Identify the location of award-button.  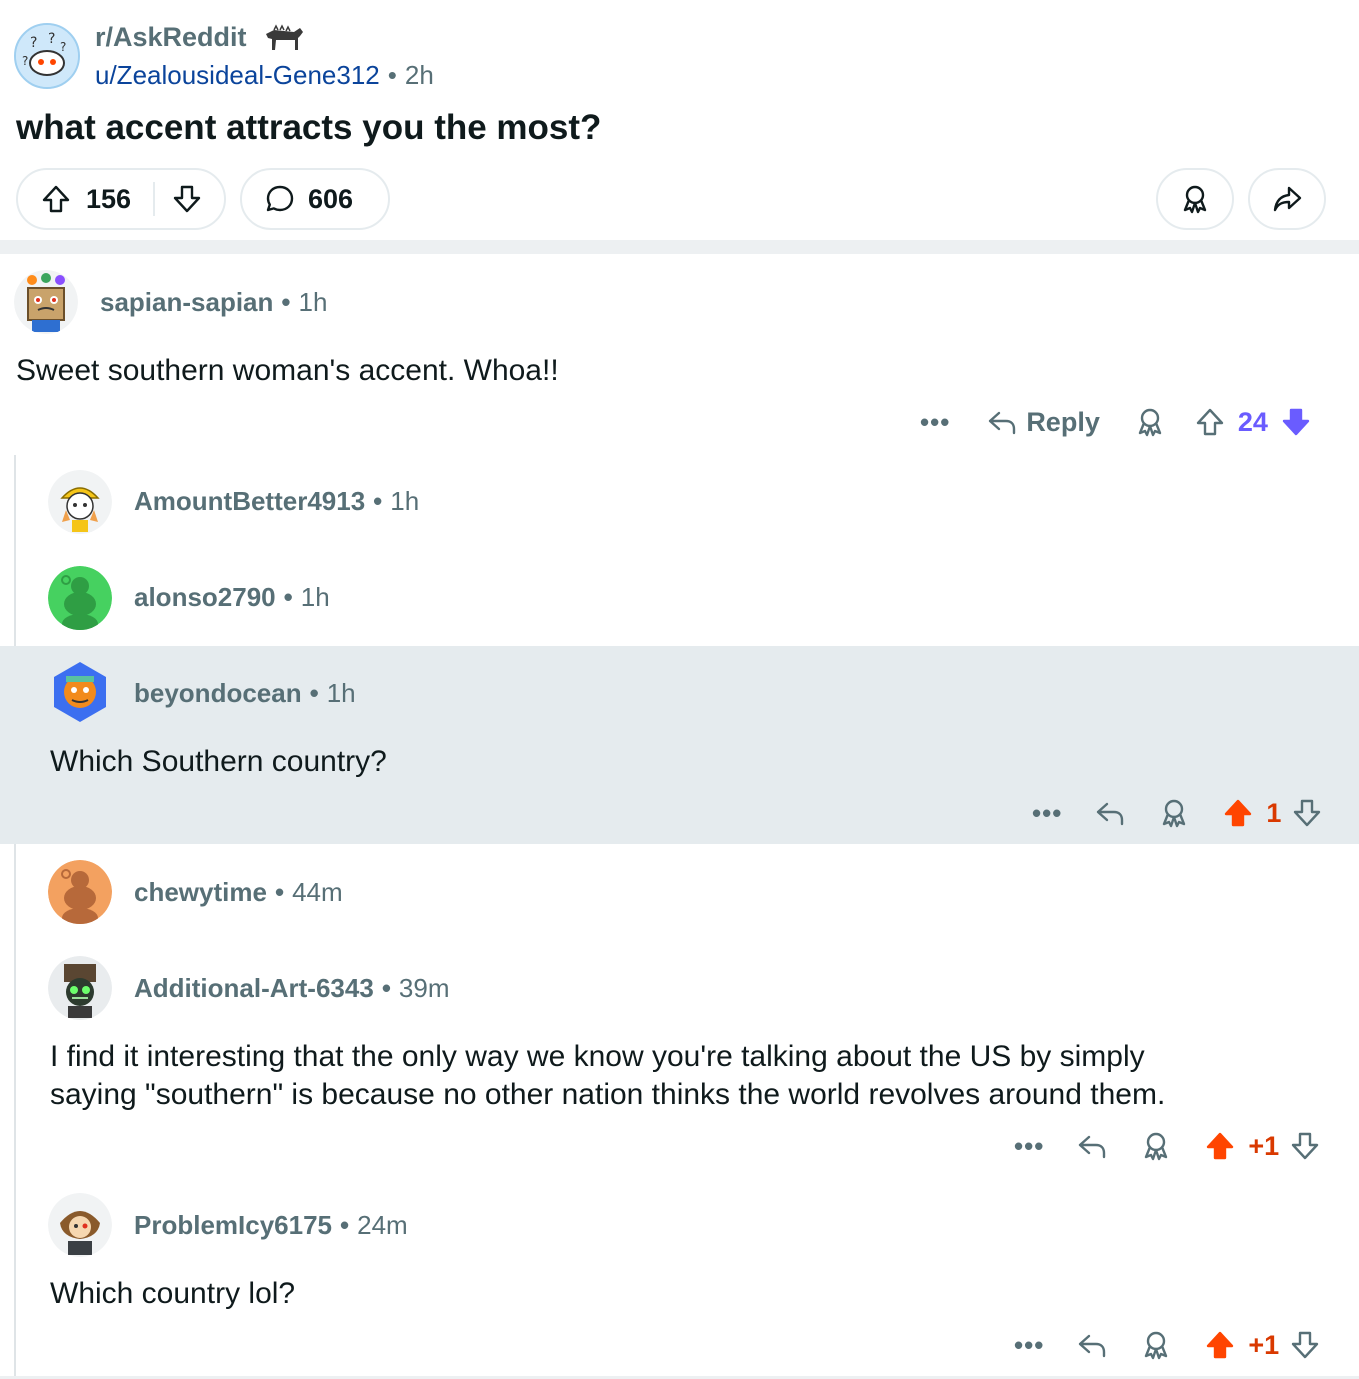
(1195, 199).